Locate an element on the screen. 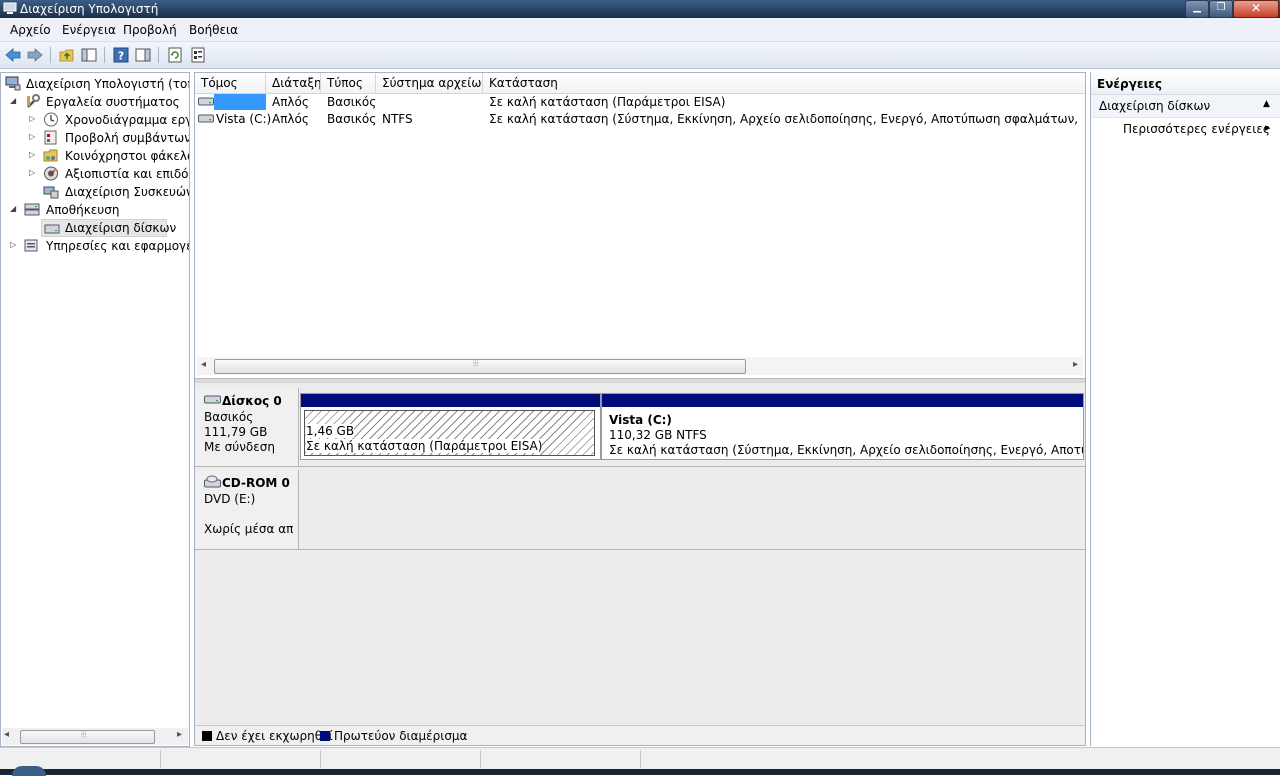 The height and width of the screenshot is (776, 1280). tree-item-label: Αποθήκευση is located at coordinates (83, 210).